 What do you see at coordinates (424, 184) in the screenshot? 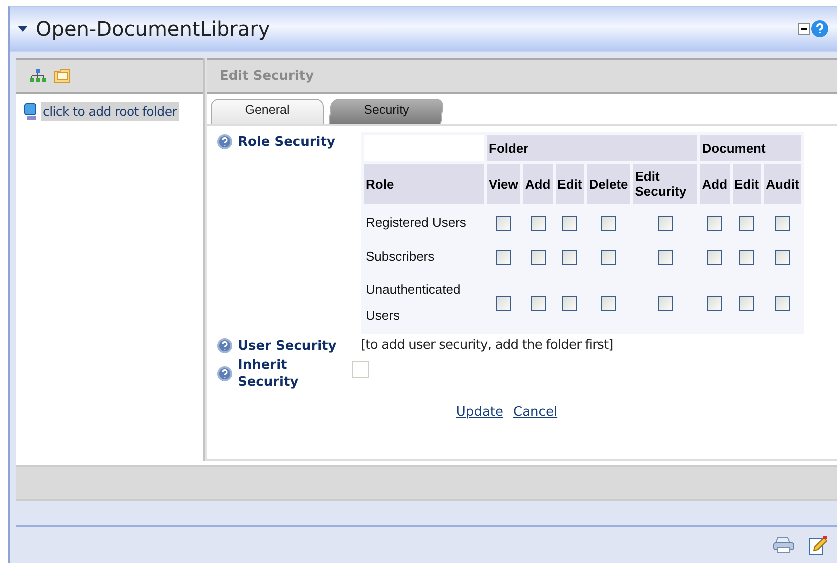
I see `column-header: Role` at bounding box center [424, 184].